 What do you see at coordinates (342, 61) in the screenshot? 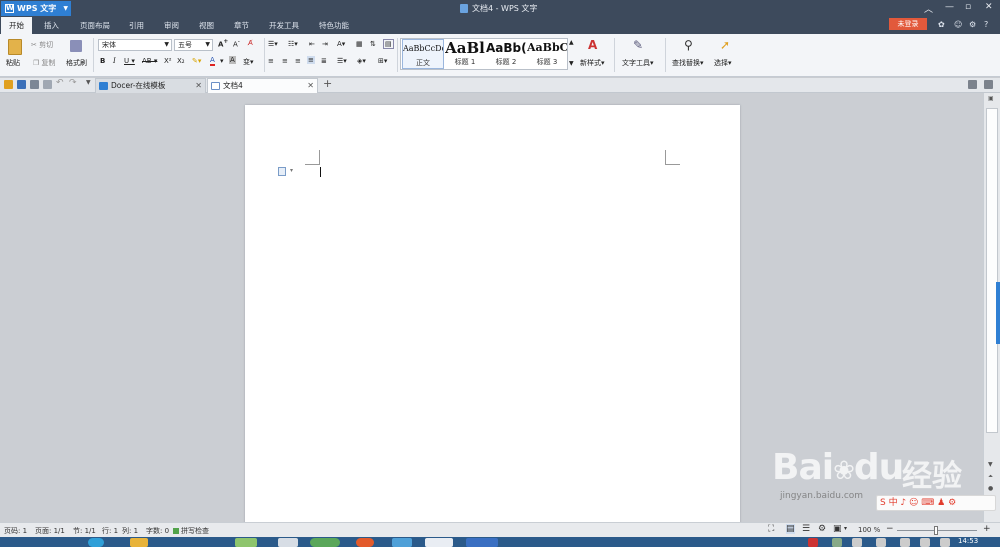
I see `line-spacing-button: ☰▾` at bounding box center [342, 61].